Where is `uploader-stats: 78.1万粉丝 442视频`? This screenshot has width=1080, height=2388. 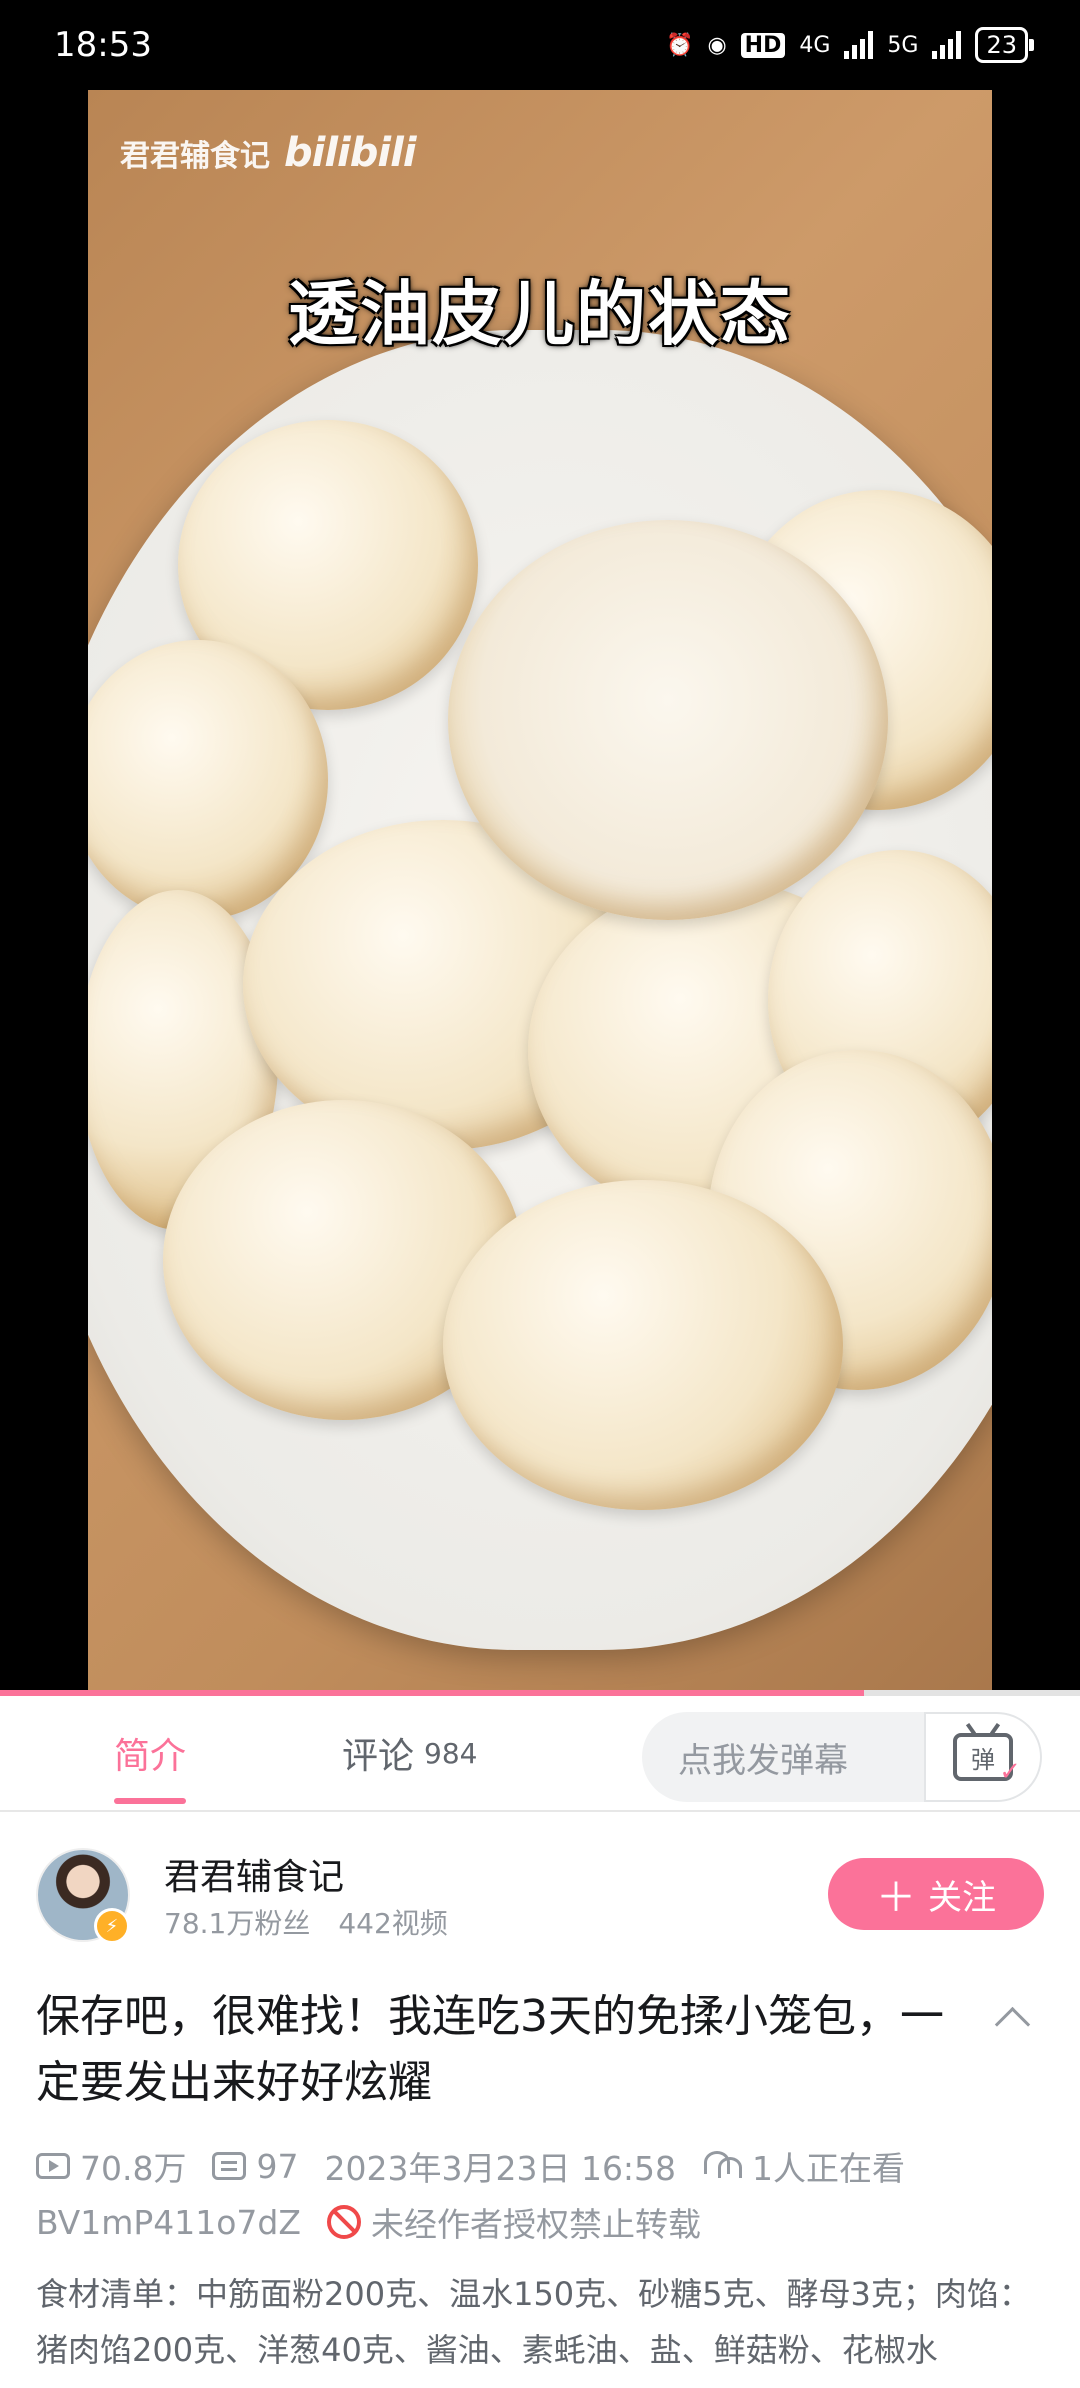
uploader-stats: 78.1万粉丝 442视频 is located at coordinates (306, 1922).